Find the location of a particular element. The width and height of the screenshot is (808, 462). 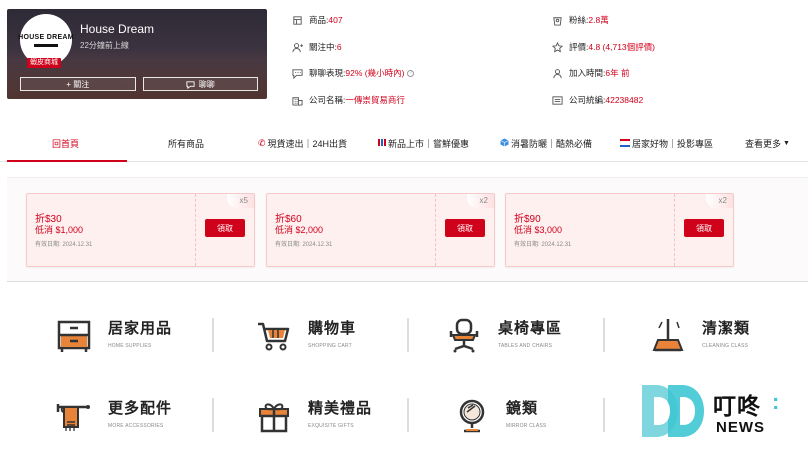

user-icon is located at coordinates (557, 73).